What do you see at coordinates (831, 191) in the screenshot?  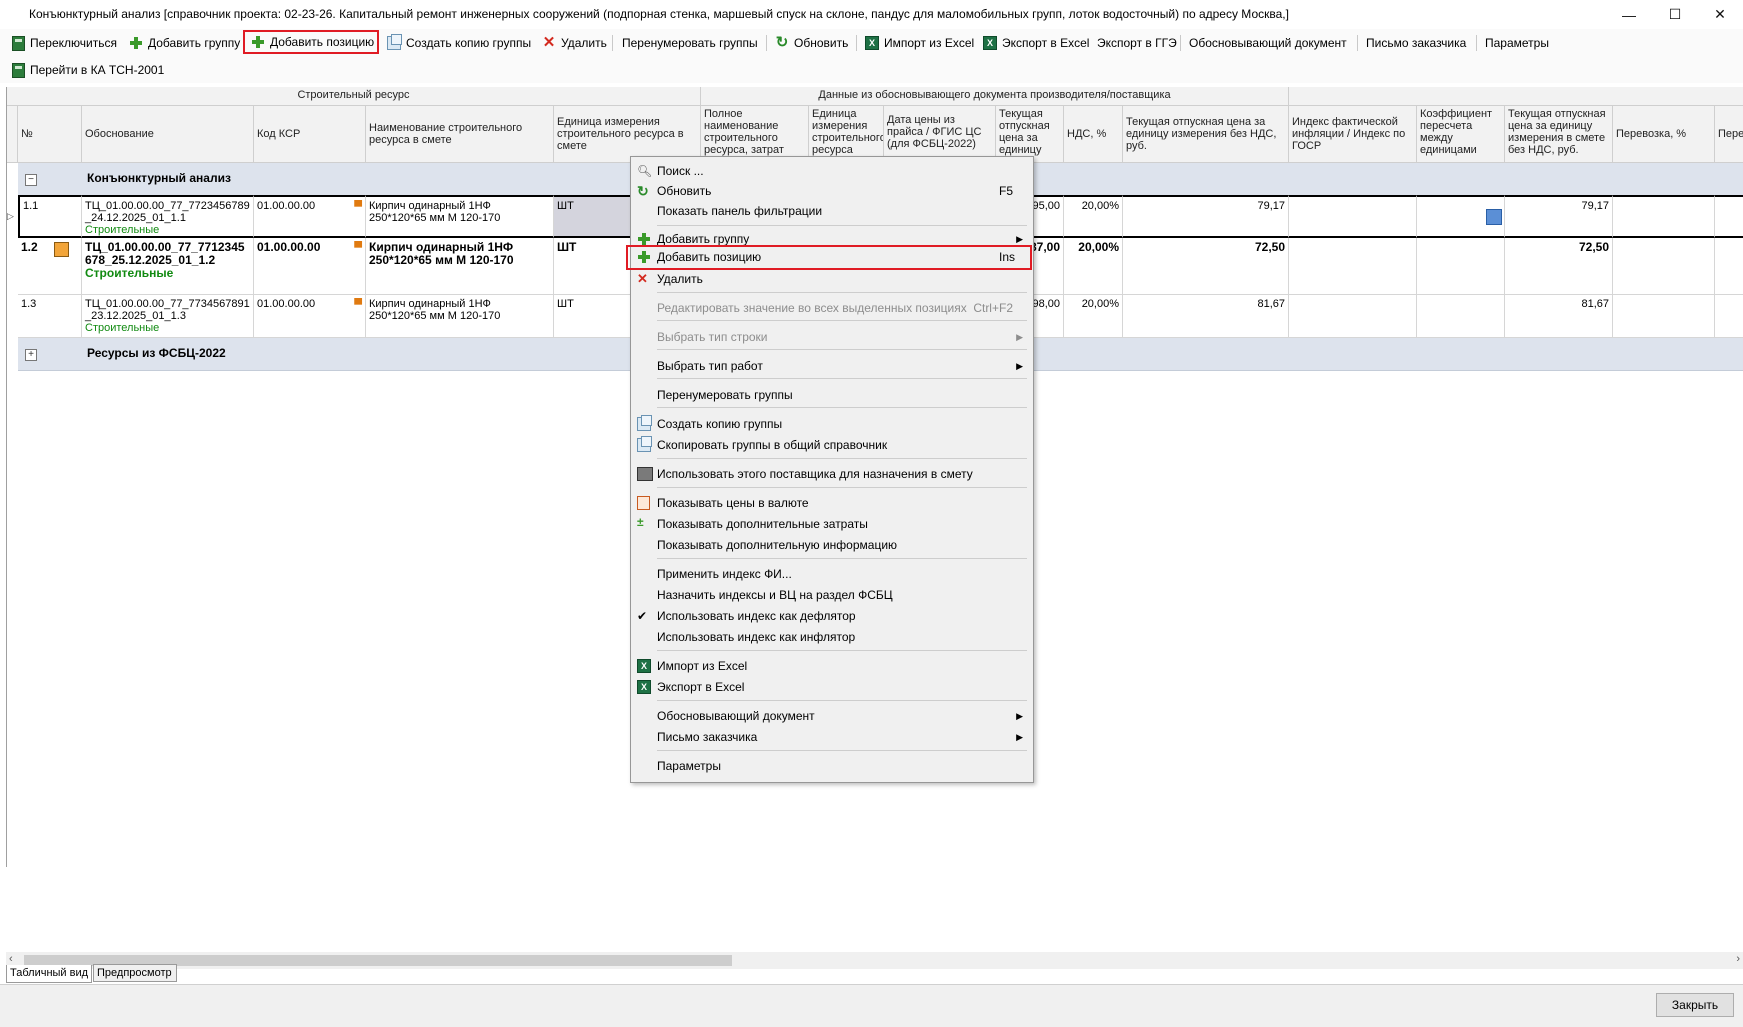 I see `menu-item-refresh: ↻ Обновить F5` at bounding box center [831, 191].